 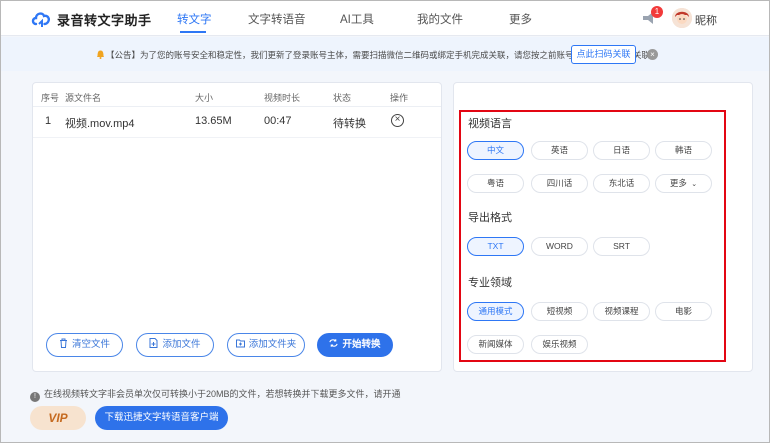 I want to click on domain-option-entertainment: 娱乐视频, so click(x=559, y=344).